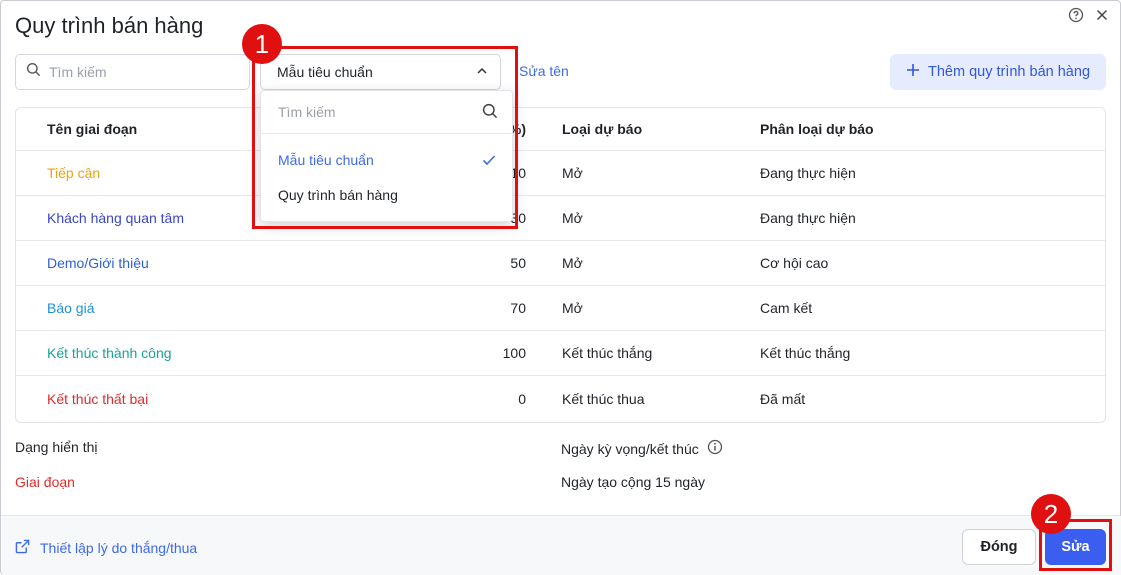 The height and width of the screenshot is (575, 1121). I want to click on stage-percent: 100, so click(514, 353).